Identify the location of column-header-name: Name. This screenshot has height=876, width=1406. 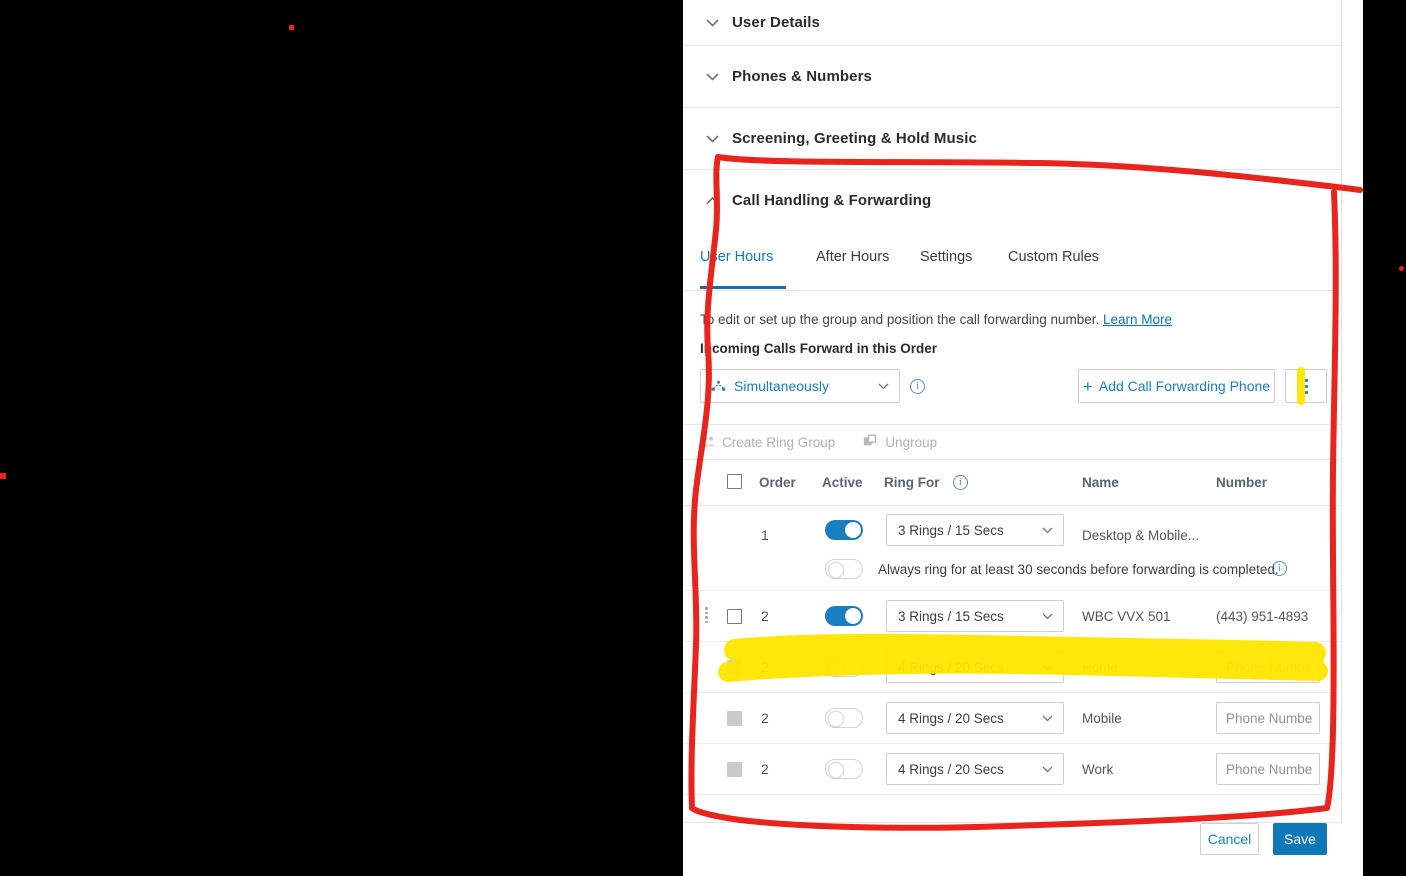
(1100, 482).